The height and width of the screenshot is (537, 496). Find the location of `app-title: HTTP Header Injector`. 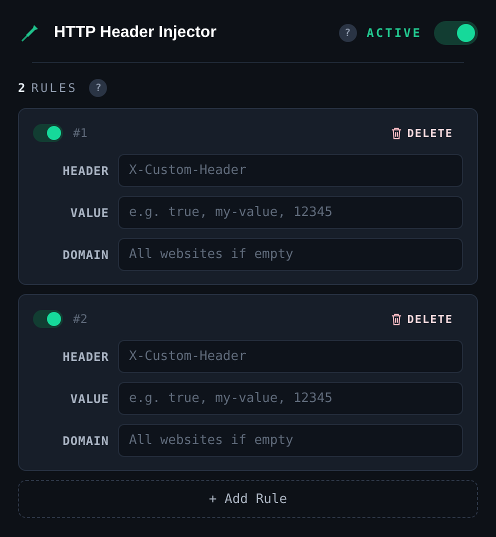

app-title: HTTP Header Injector is located at coordinates (135, 33).